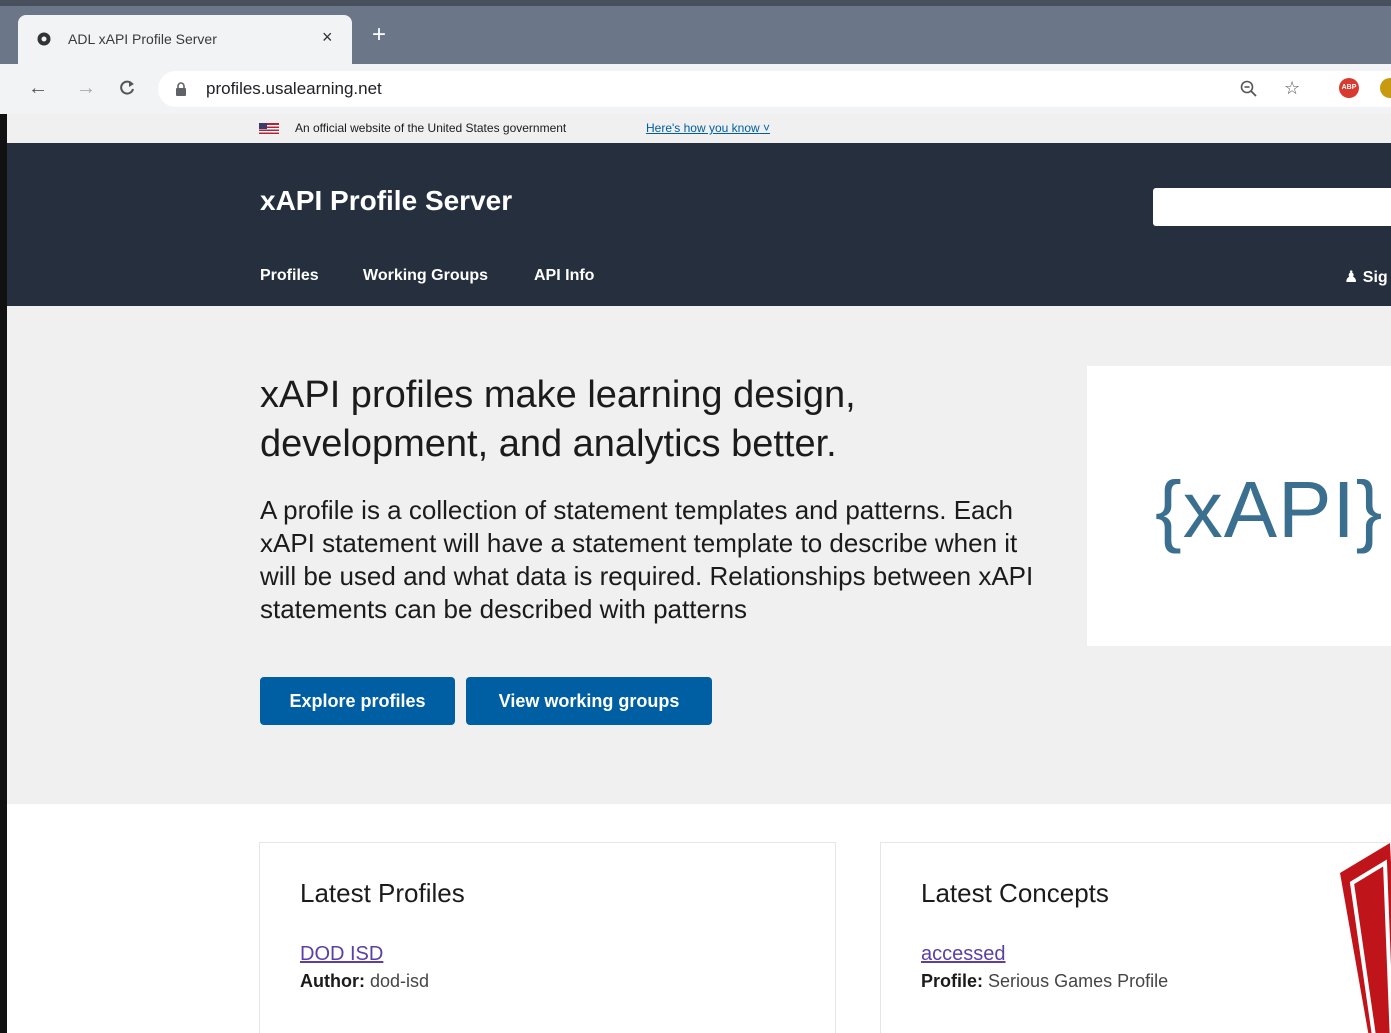 The height and width of the screenshot is (1033, 1391). What do you see at coordinates (357, 701) in the screenshot?
I see `explore-profiles-button: Explore profiles` at bounding box center [357, 701].